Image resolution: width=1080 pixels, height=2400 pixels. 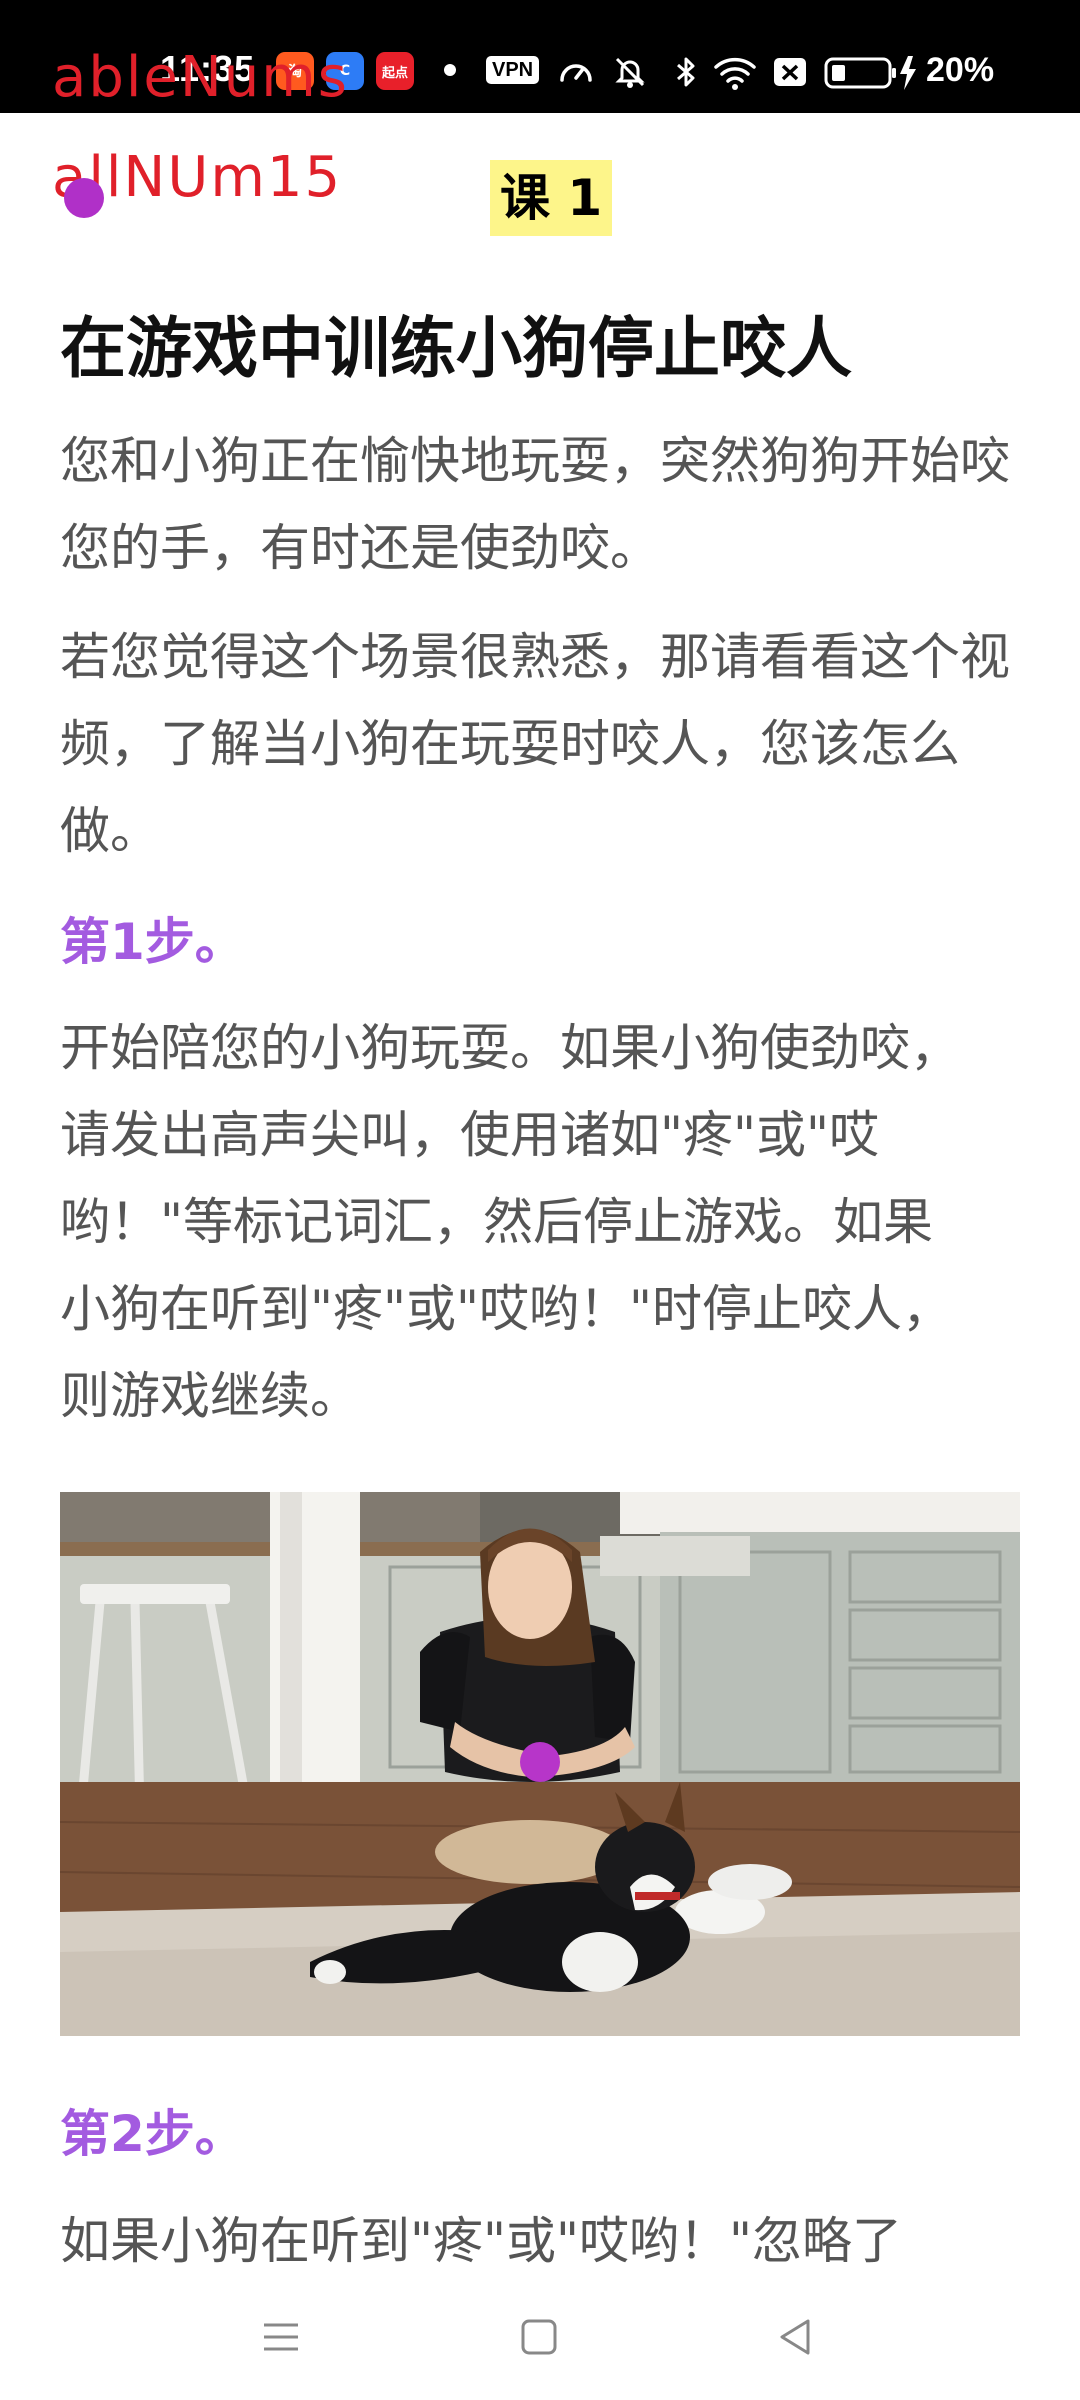 What do you see at coordinates (686, 72) in the screenshot?
I see `bluetooth-icon` at bounding box center [686, 72].